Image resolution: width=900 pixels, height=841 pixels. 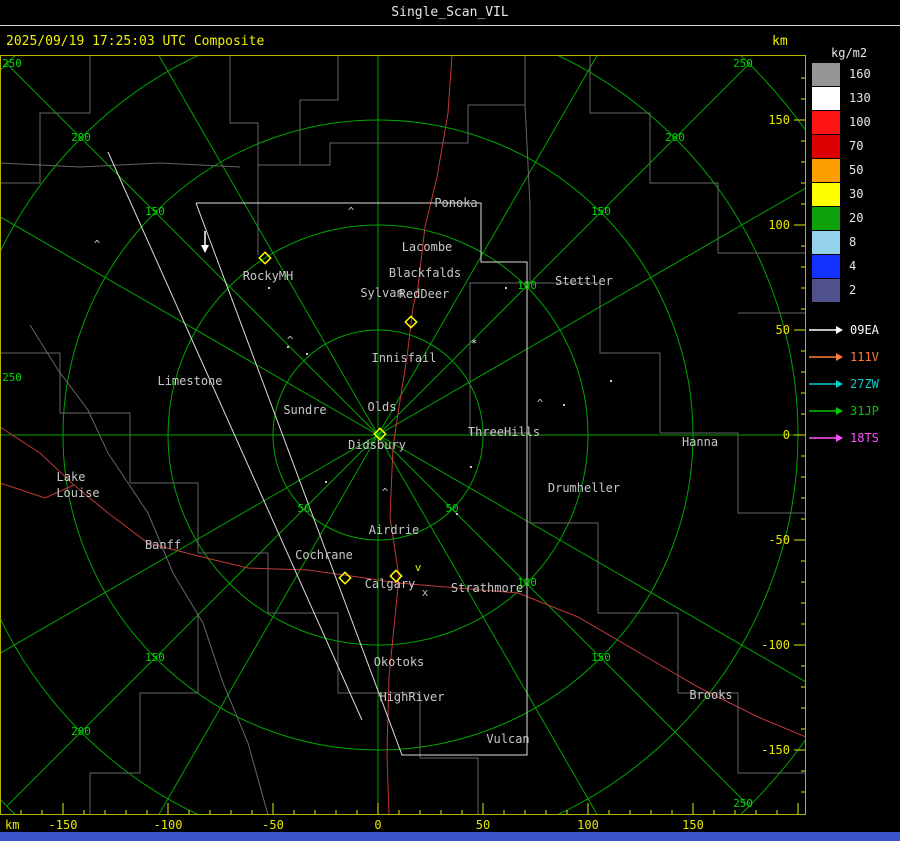 I want to click on storm-legend: 09EA 111V 27ZW 31JP 18TS, so click(x=854, y=383).